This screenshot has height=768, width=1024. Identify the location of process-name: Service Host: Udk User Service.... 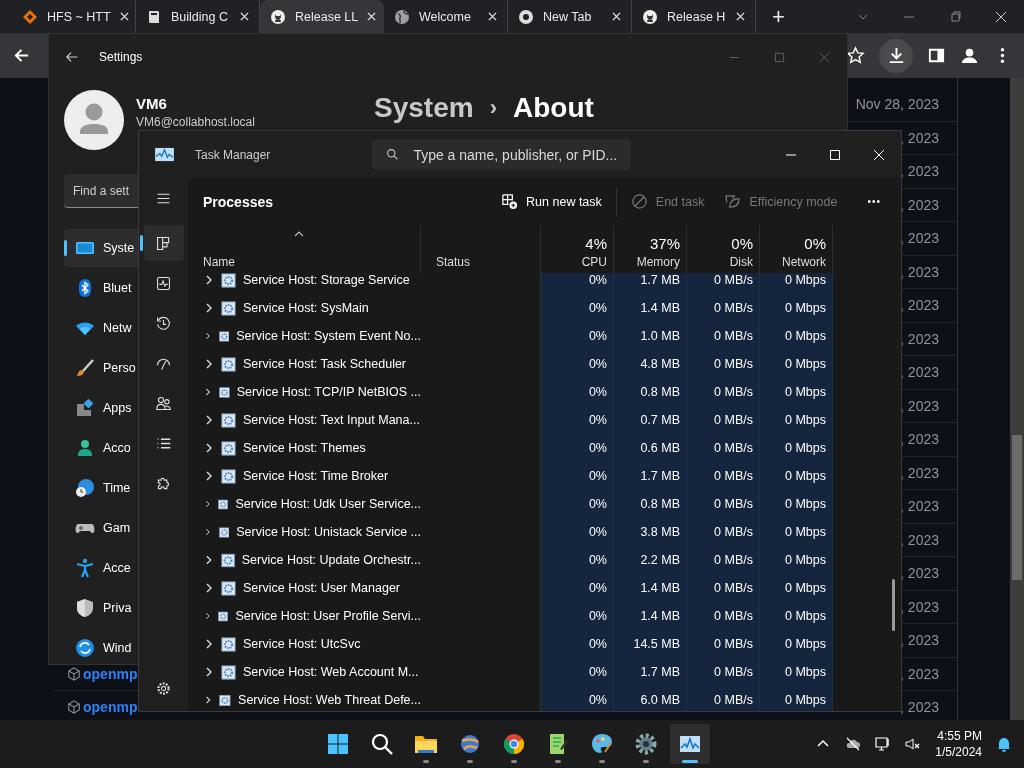
(328, 504).